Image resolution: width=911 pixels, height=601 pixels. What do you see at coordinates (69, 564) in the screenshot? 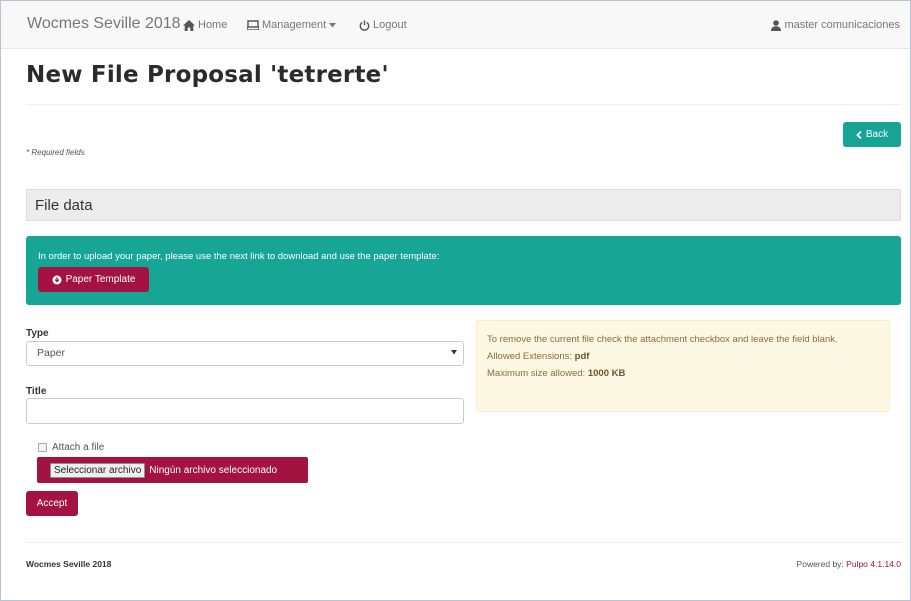
I see `footer-site-name: Wocmes Seville 2018` at bounding box center [69, 564].